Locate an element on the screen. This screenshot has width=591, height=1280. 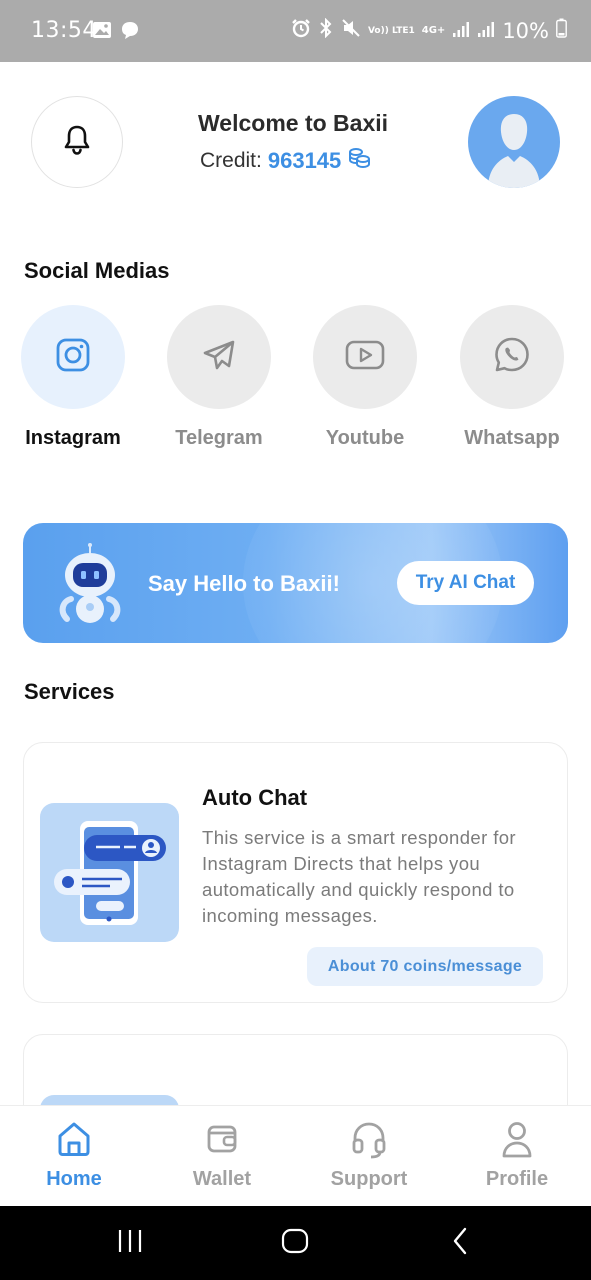
mute-icon is located at coordinates (351, 30).